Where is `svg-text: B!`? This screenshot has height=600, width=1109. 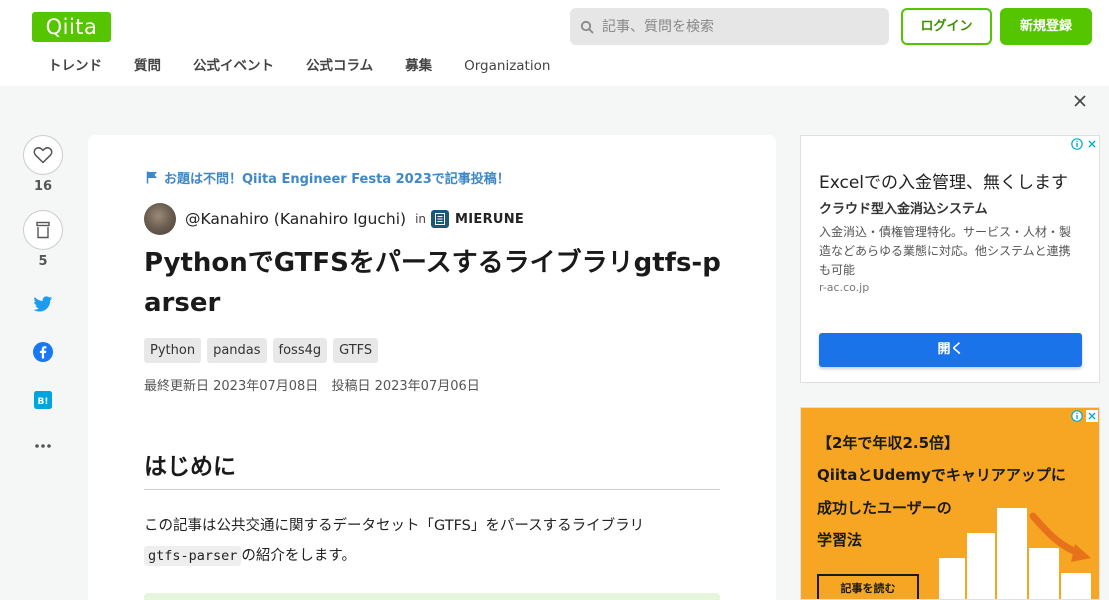 svg-text: B! is located at coordinates (43, 402).